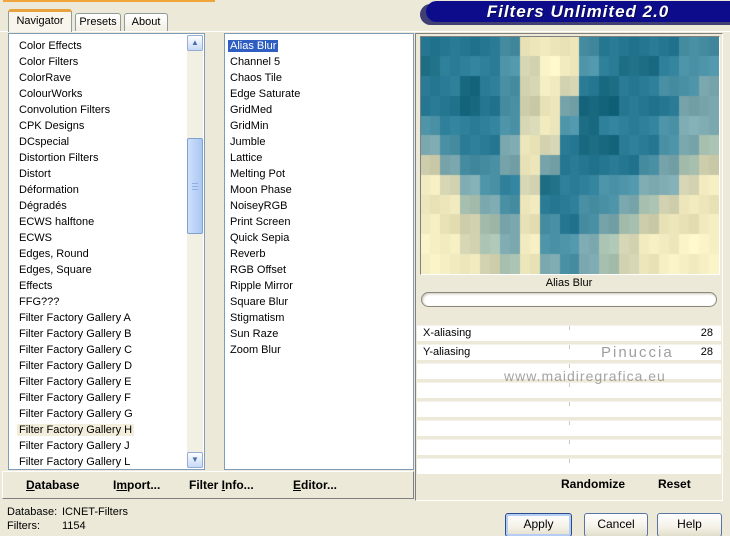 This screenshot has width=730, height=536. I want to click on filter-item-label: RGB Offset, so click(258, 270).